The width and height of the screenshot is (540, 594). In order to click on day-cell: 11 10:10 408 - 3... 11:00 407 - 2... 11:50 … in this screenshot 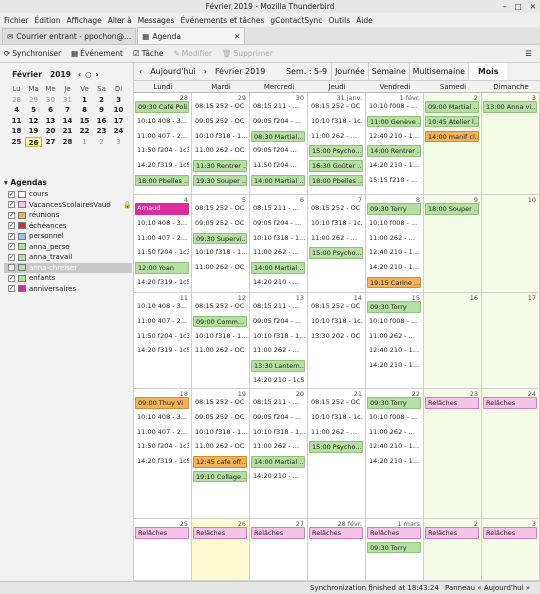, I will do `click(163, 341)`.